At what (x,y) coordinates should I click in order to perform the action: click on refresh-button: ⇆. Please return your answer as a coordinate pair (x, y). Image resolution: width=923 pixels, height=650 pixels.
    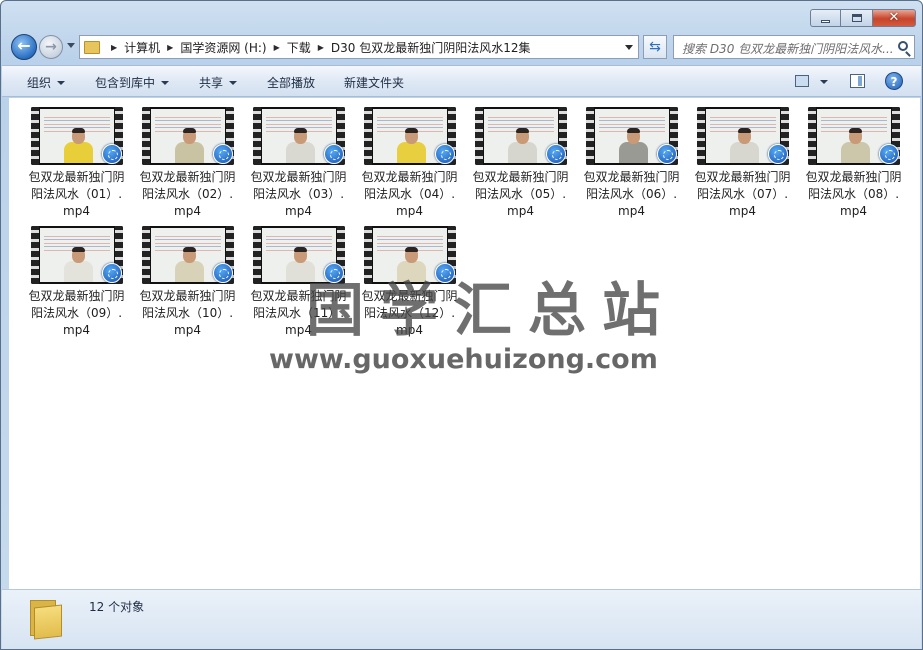
    Looking at the image, I should click on (655, 47).